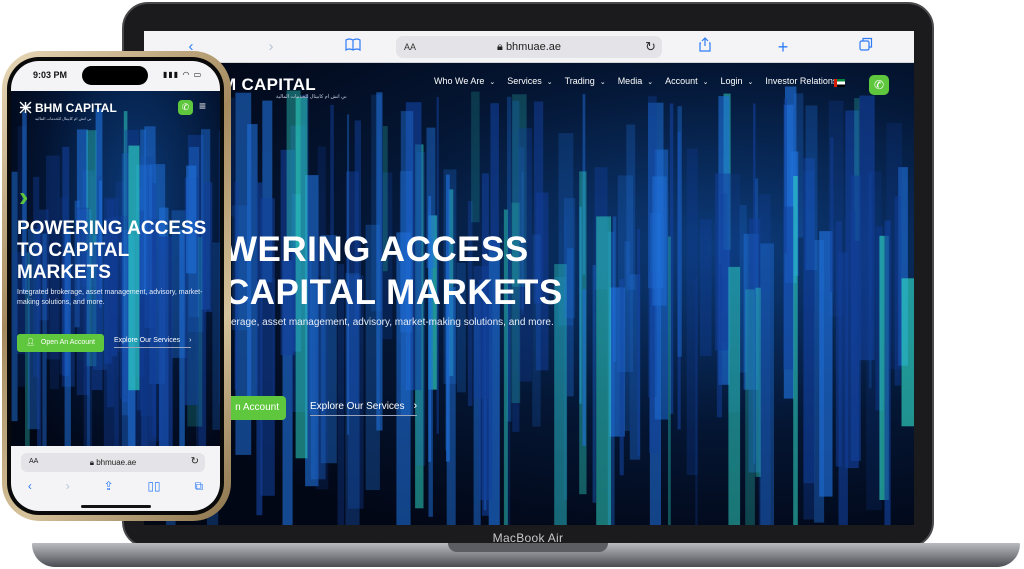 This screenshot has width=1024, height=569. I want to click on share-icon, so click(705, 47).